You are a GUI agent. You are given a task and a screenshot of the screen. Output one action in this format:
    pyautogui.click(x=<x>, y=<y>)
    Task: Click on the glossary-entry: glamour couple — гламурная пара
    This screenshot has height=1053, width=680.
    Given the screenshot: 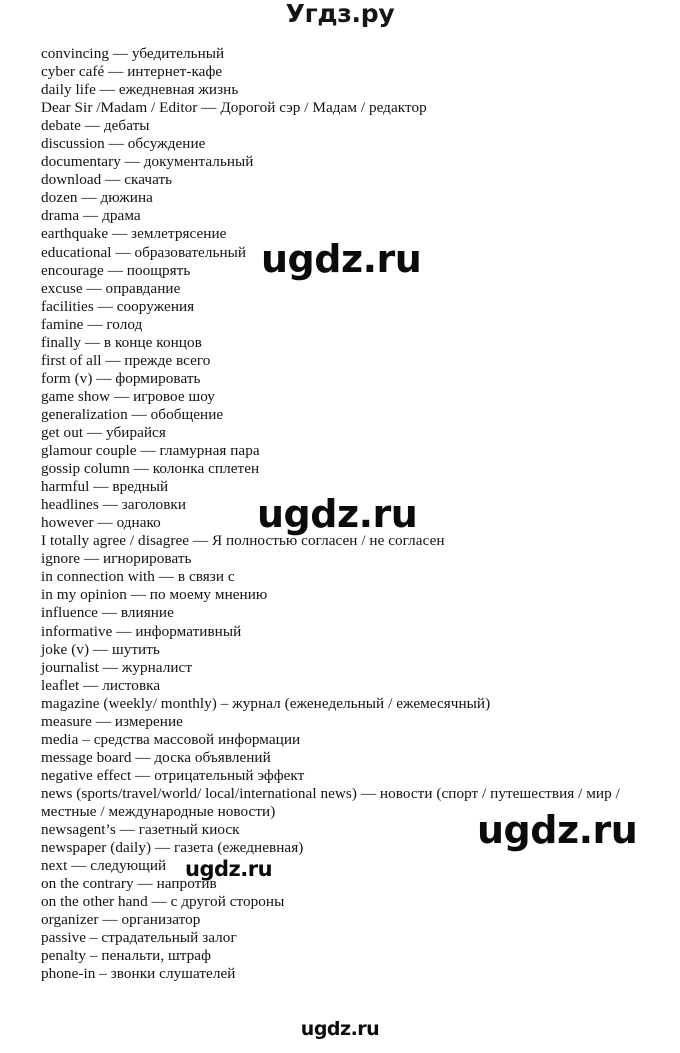 What is the action you would take?
    pyautogui.click(x=150, y=451)
    